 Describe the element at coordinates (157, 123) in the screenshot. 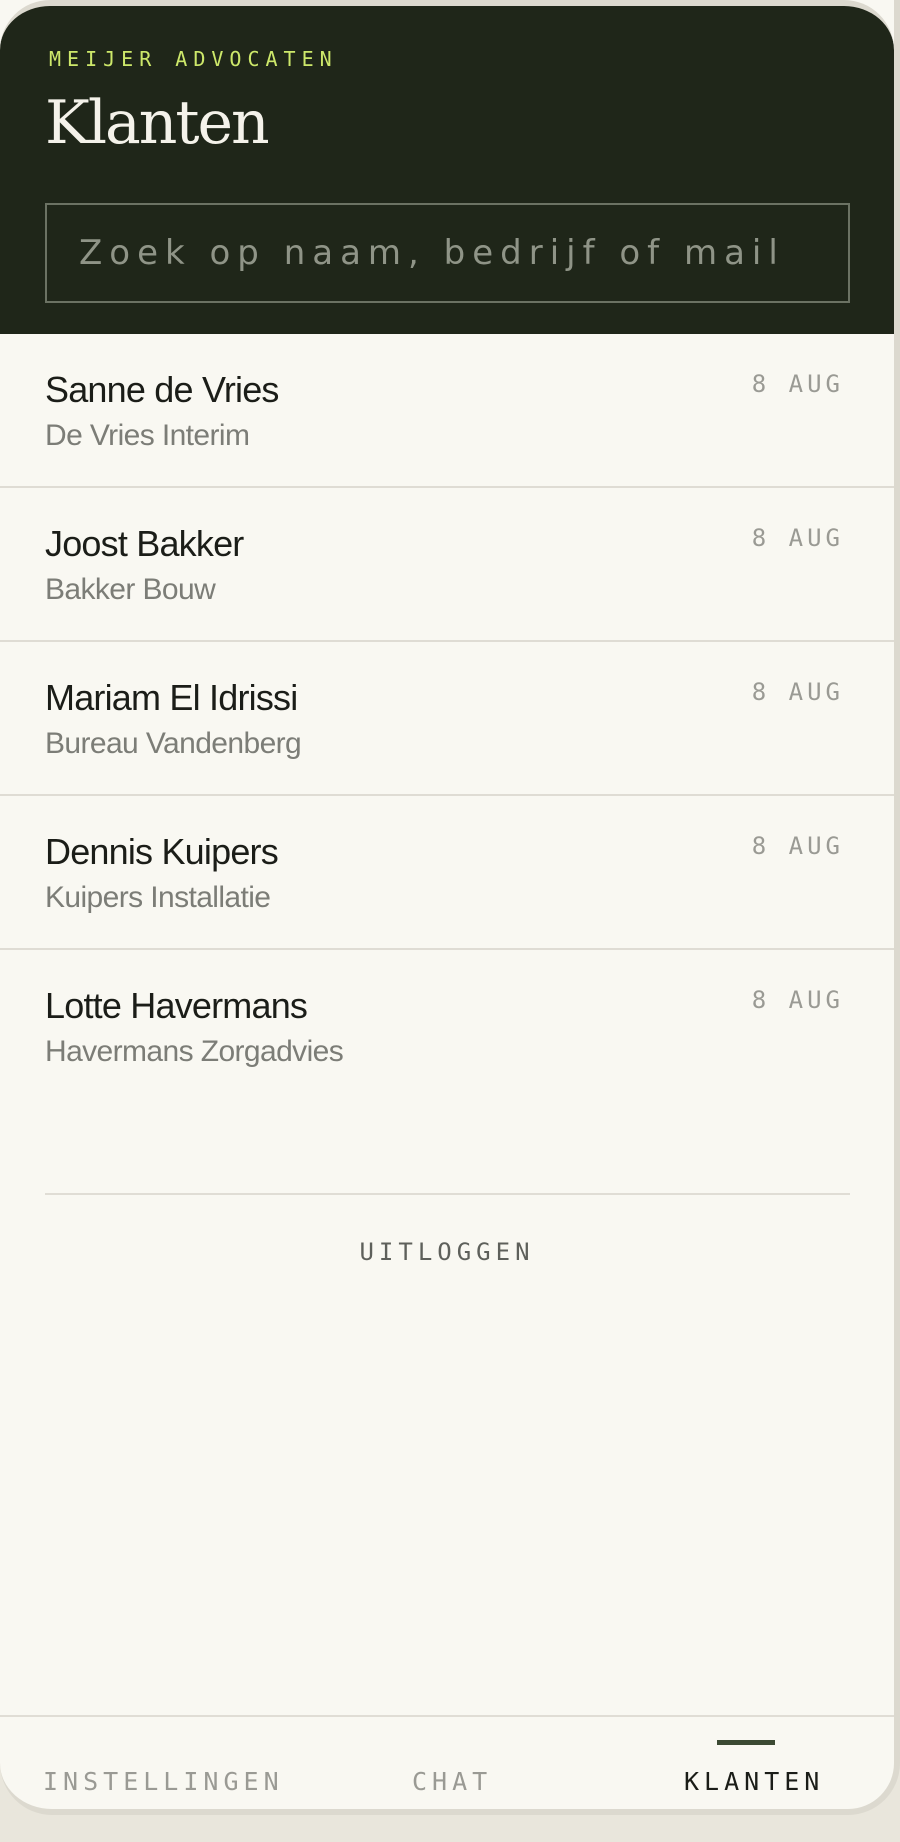

I see `page-title: Klanten` at that location.